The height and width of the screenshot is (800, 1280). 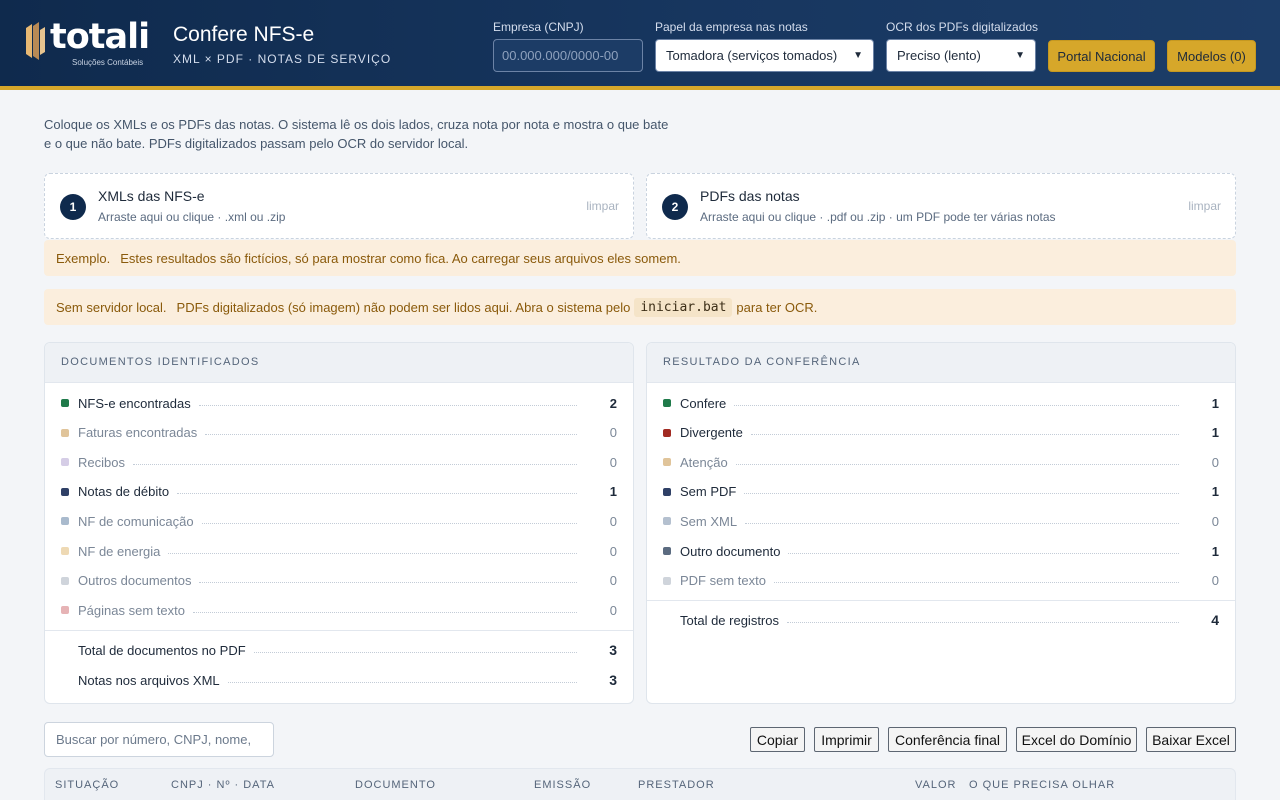 I want to click on papel-select: Tomadora (serviços tomados) ▼, so click(x=764, y=55).